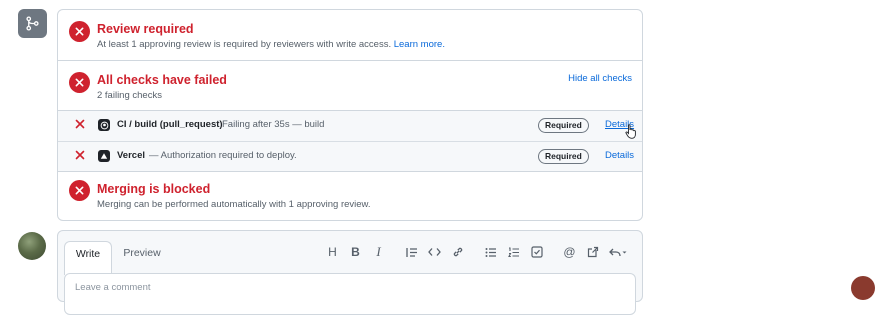 This screenshot has width=880, height=315. I want to click on tab-preview: Preview, so click(142, 257).